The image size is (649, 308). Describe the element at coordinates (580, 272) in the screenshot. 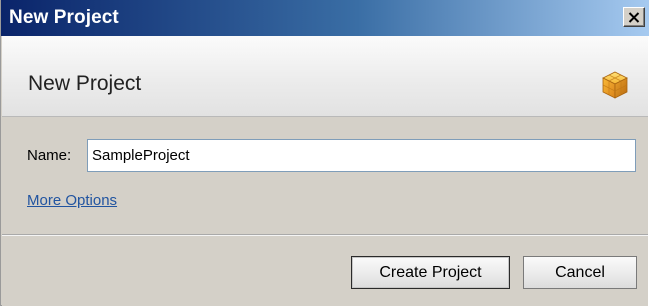

I see `cancel-button: Cancel` at that location.